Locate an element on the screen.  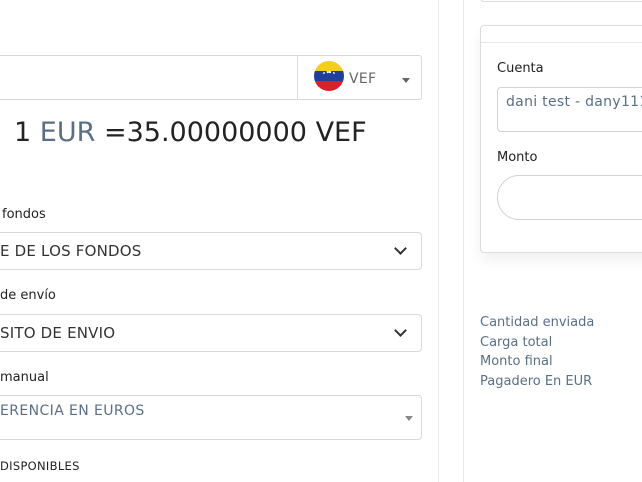
currency-code: VEF is located at coordinates (363, 79).